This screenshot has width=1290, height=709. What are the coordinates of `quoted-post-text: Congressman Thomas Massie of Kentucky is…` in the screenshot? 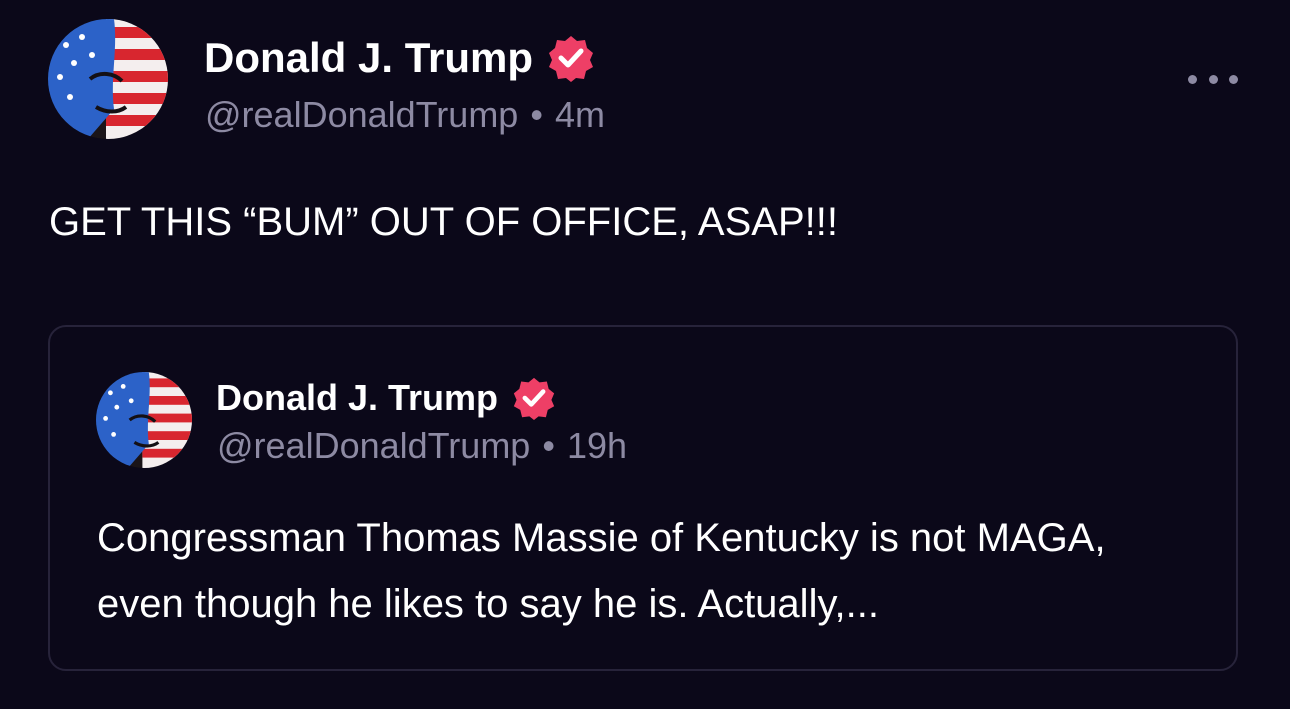 It's located at (601, 571).